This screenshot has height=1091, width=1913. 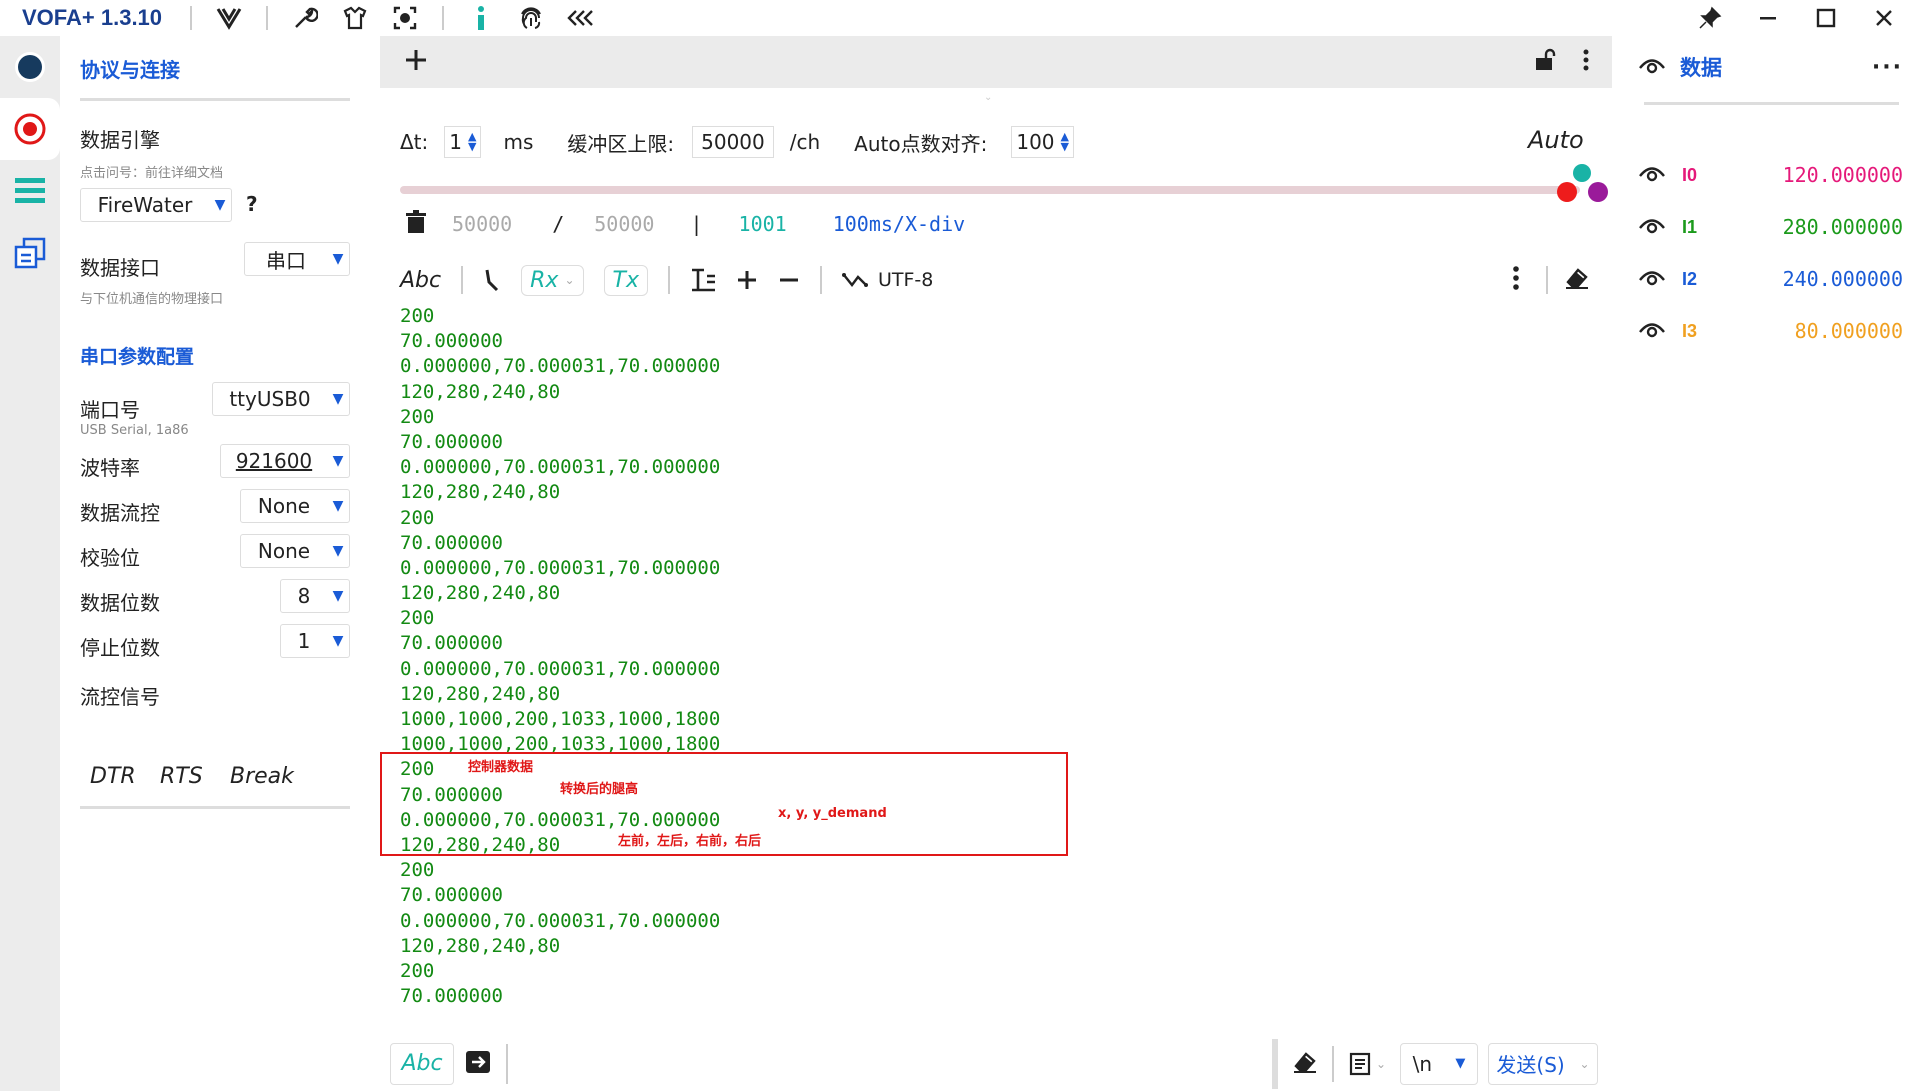 What do you see at coordinates (297, 259) in the screenshot?
I see `interface-dropdown: 串口 ▼` at bounding box center [297, 259].